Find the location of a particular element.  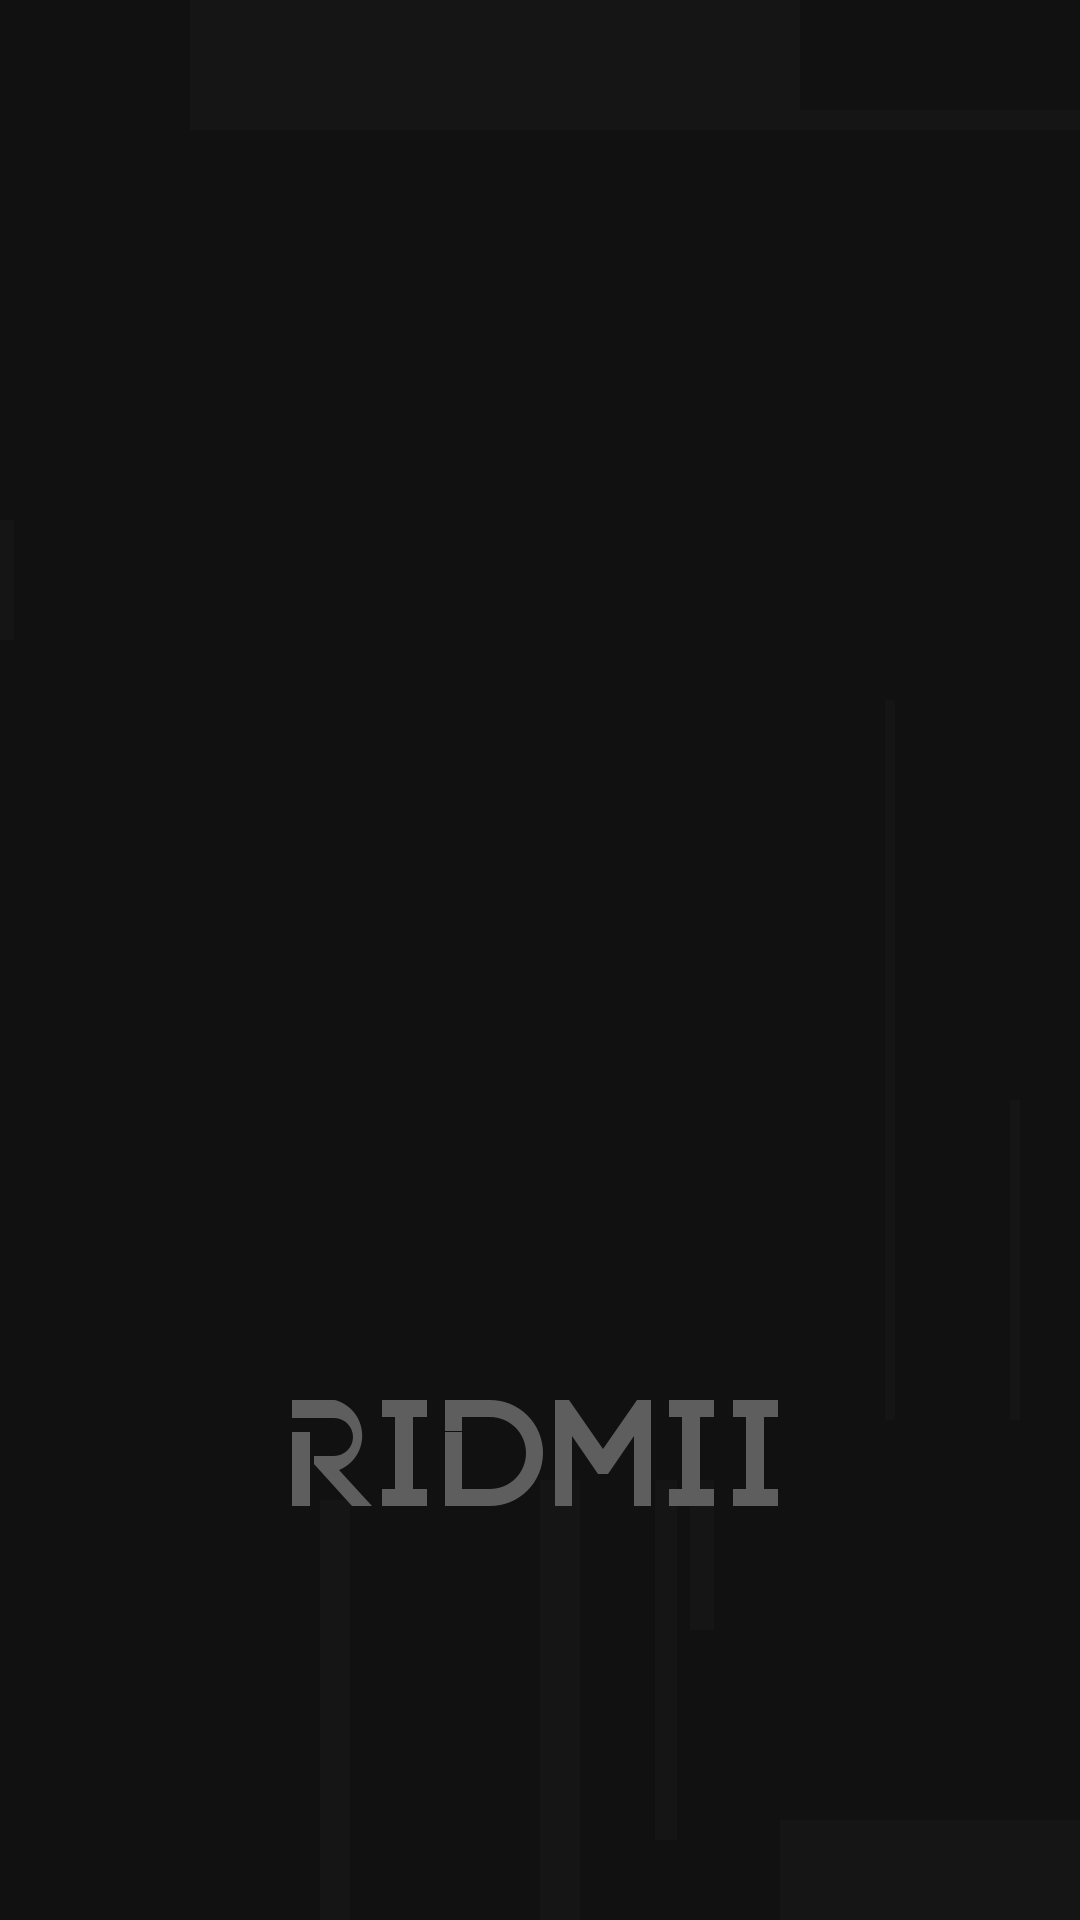

brand-logo: RIDMII is located at coordinates (535, 1454).